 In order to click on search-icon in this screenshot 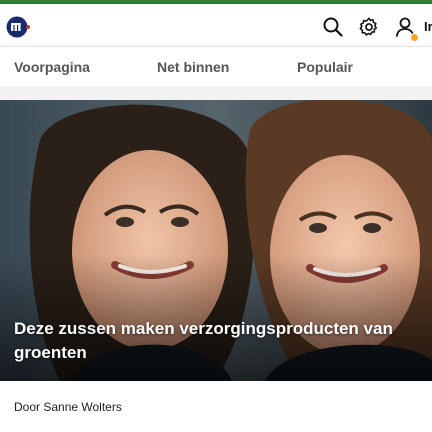, I will do `click(333, 27)`.